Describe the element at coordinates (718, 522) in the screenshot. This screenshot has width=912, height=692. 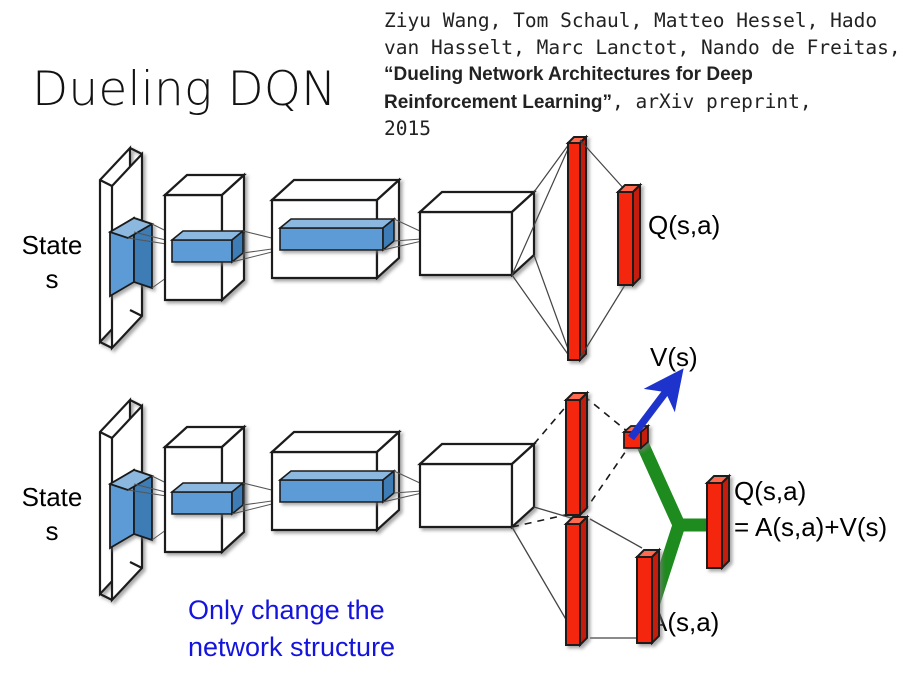
I see `bottom-q-output-bar` at that location.